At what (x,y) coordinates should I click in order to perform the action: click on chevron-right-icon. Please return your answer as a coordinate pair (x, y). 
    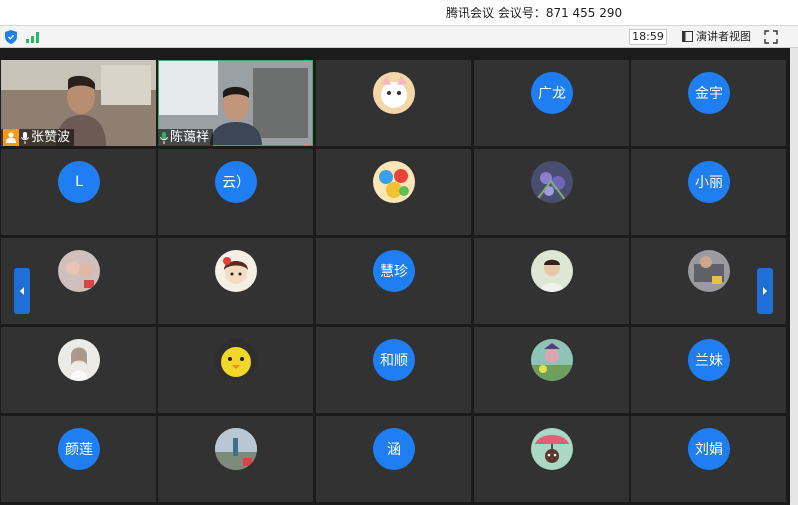
    Looking at the image, I should click on (765, 291).